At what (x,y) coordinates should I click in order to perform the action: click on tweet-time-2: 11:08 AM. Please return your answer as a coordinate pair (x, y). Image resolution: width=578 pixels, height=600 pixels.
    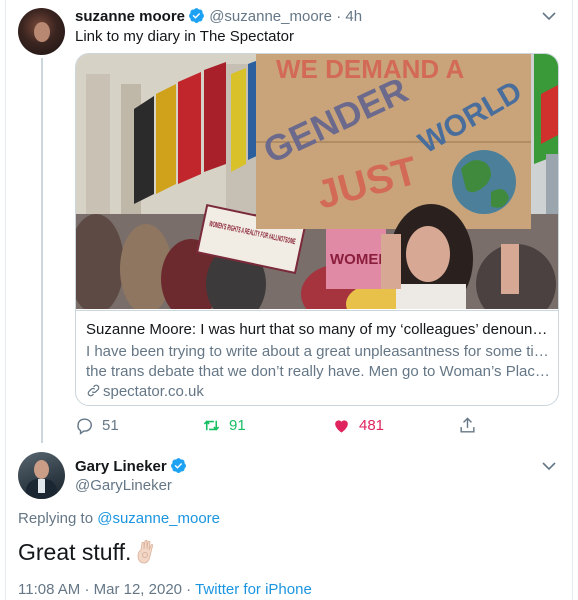
    Looking at the image, I should click on (49, 589).